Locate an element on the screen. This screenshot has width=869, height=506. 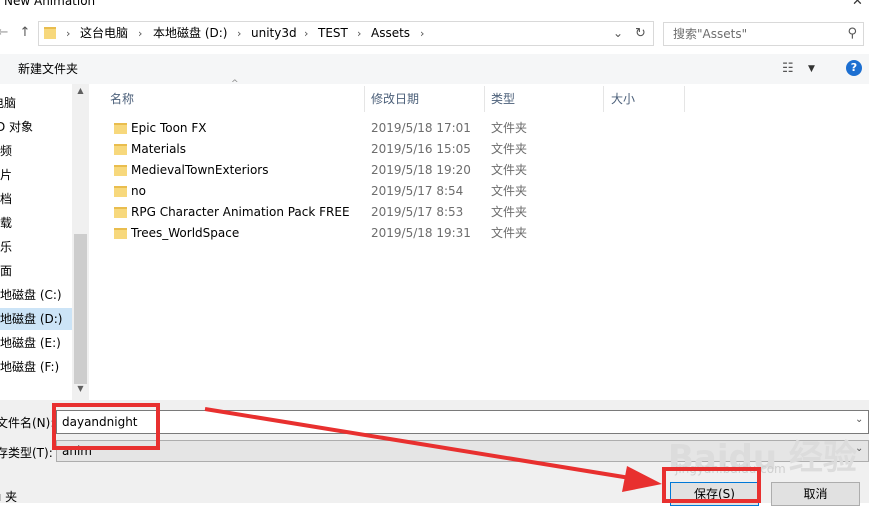
arrow-head is located at coordinates (642, 479).